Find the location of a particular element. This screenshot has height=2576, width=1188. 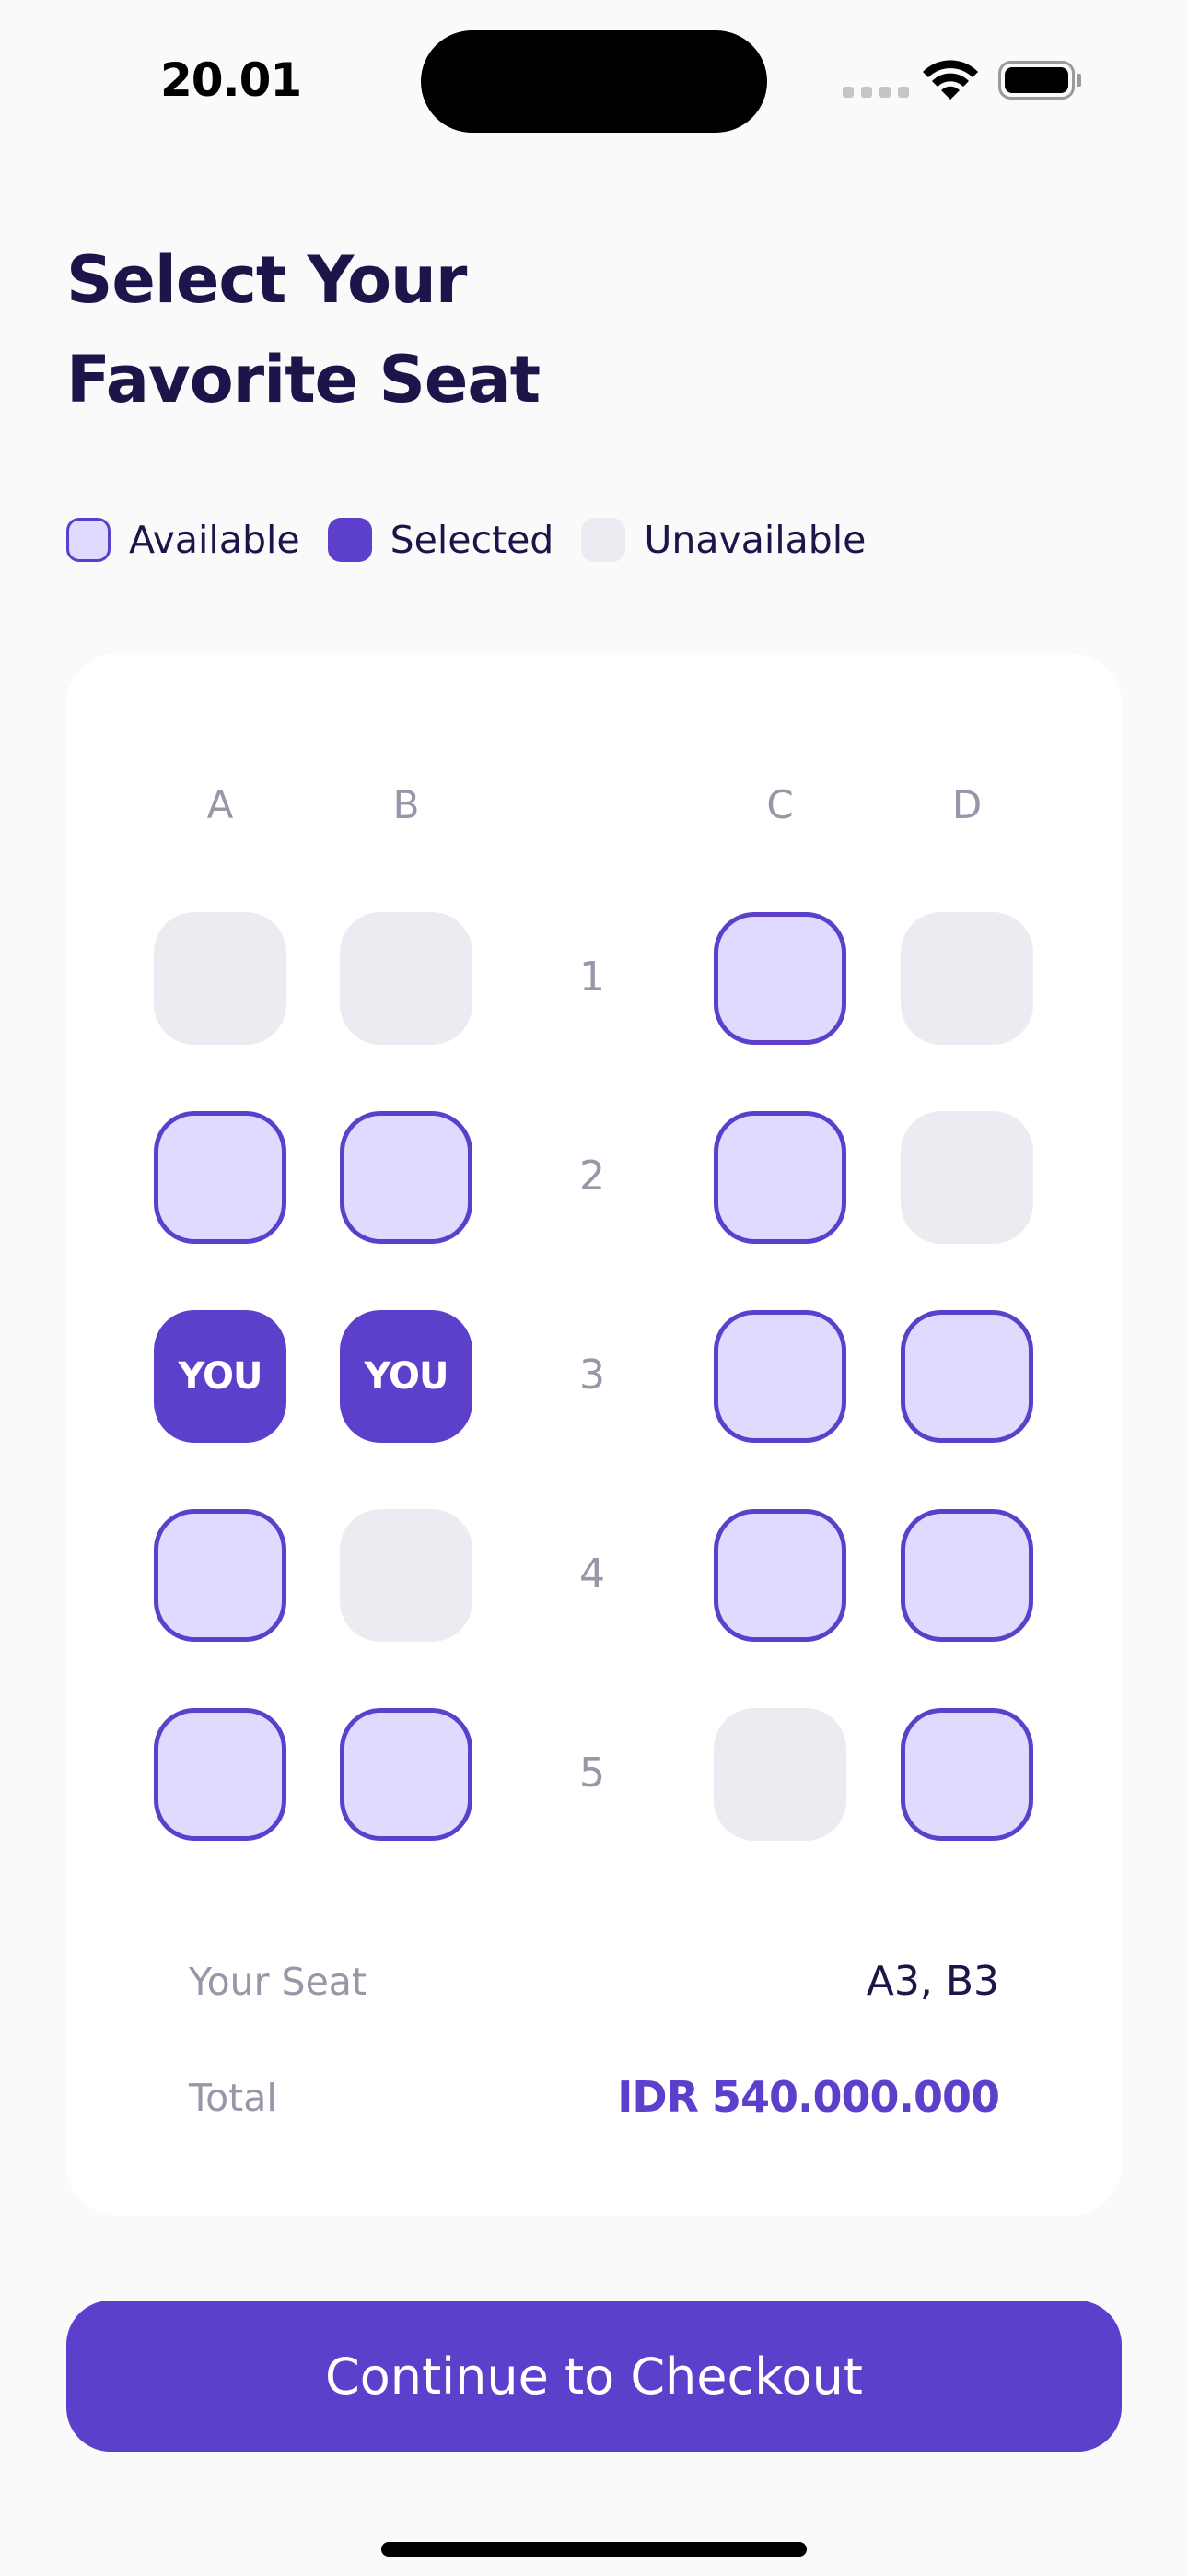

column-header-c: C is located at coordinates (780, 804).